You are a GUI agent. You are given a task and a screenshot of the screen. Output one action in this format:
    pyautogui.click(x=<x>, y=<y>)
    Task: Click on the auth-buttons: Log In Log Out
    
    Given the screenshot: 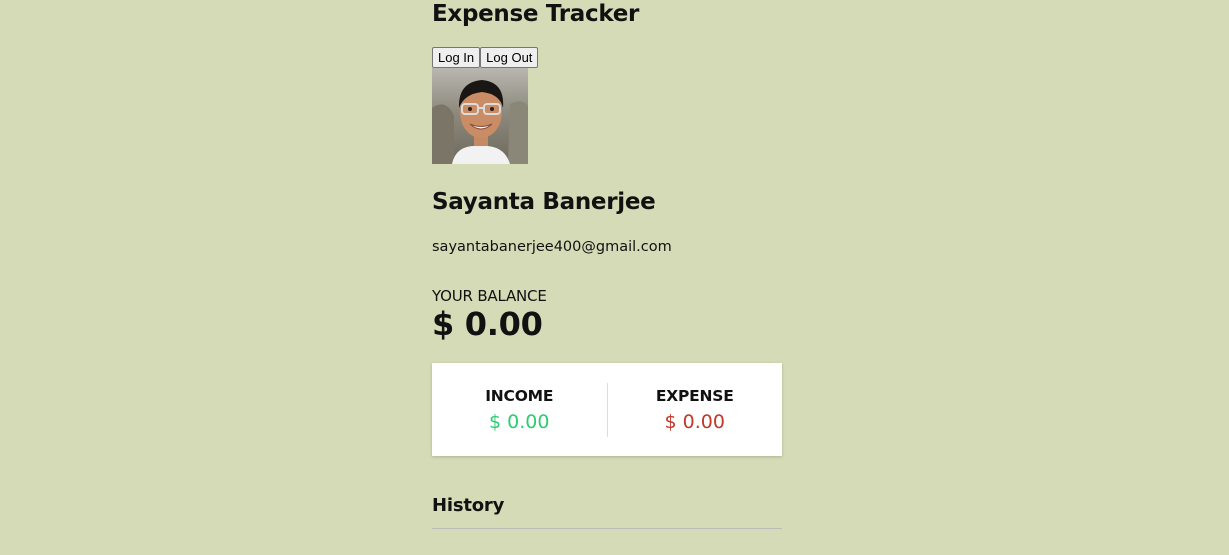 What is the action you would take?
    pyautogui.click(x=485, y=57)
    